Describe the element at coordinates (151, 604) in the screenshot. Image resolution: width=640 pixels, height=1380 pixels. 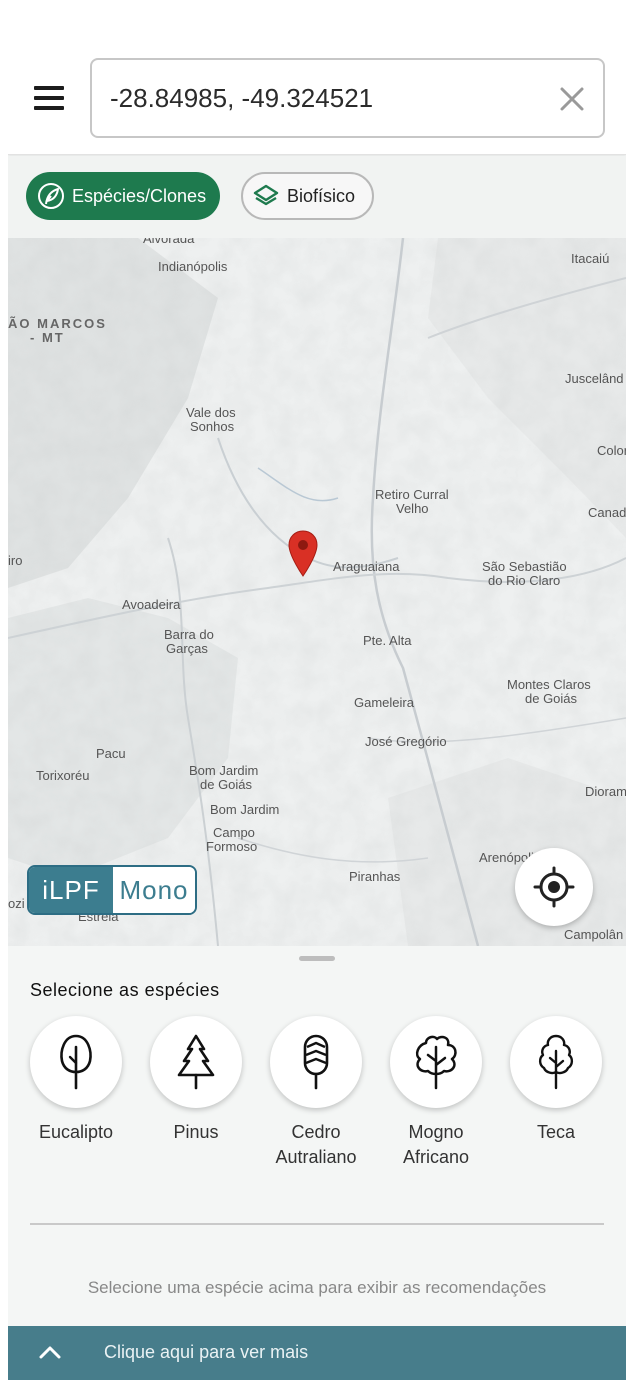
I see `map-label: Avoadeira` at that location.